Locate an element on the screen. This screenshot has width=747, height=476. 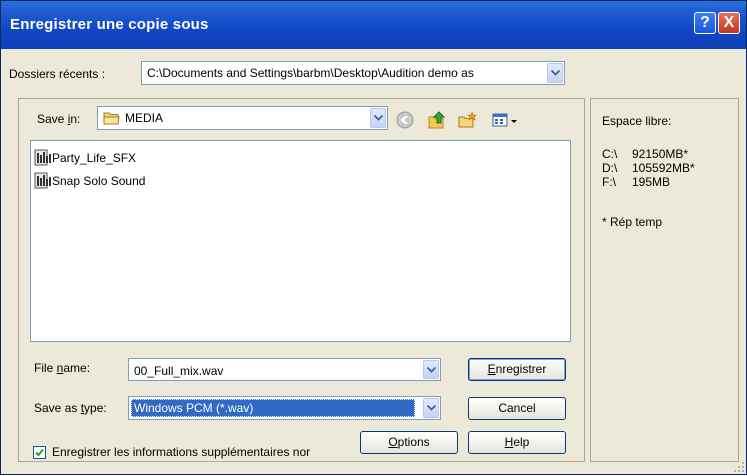
new-folder-icon is located at coordinates (468, 120).